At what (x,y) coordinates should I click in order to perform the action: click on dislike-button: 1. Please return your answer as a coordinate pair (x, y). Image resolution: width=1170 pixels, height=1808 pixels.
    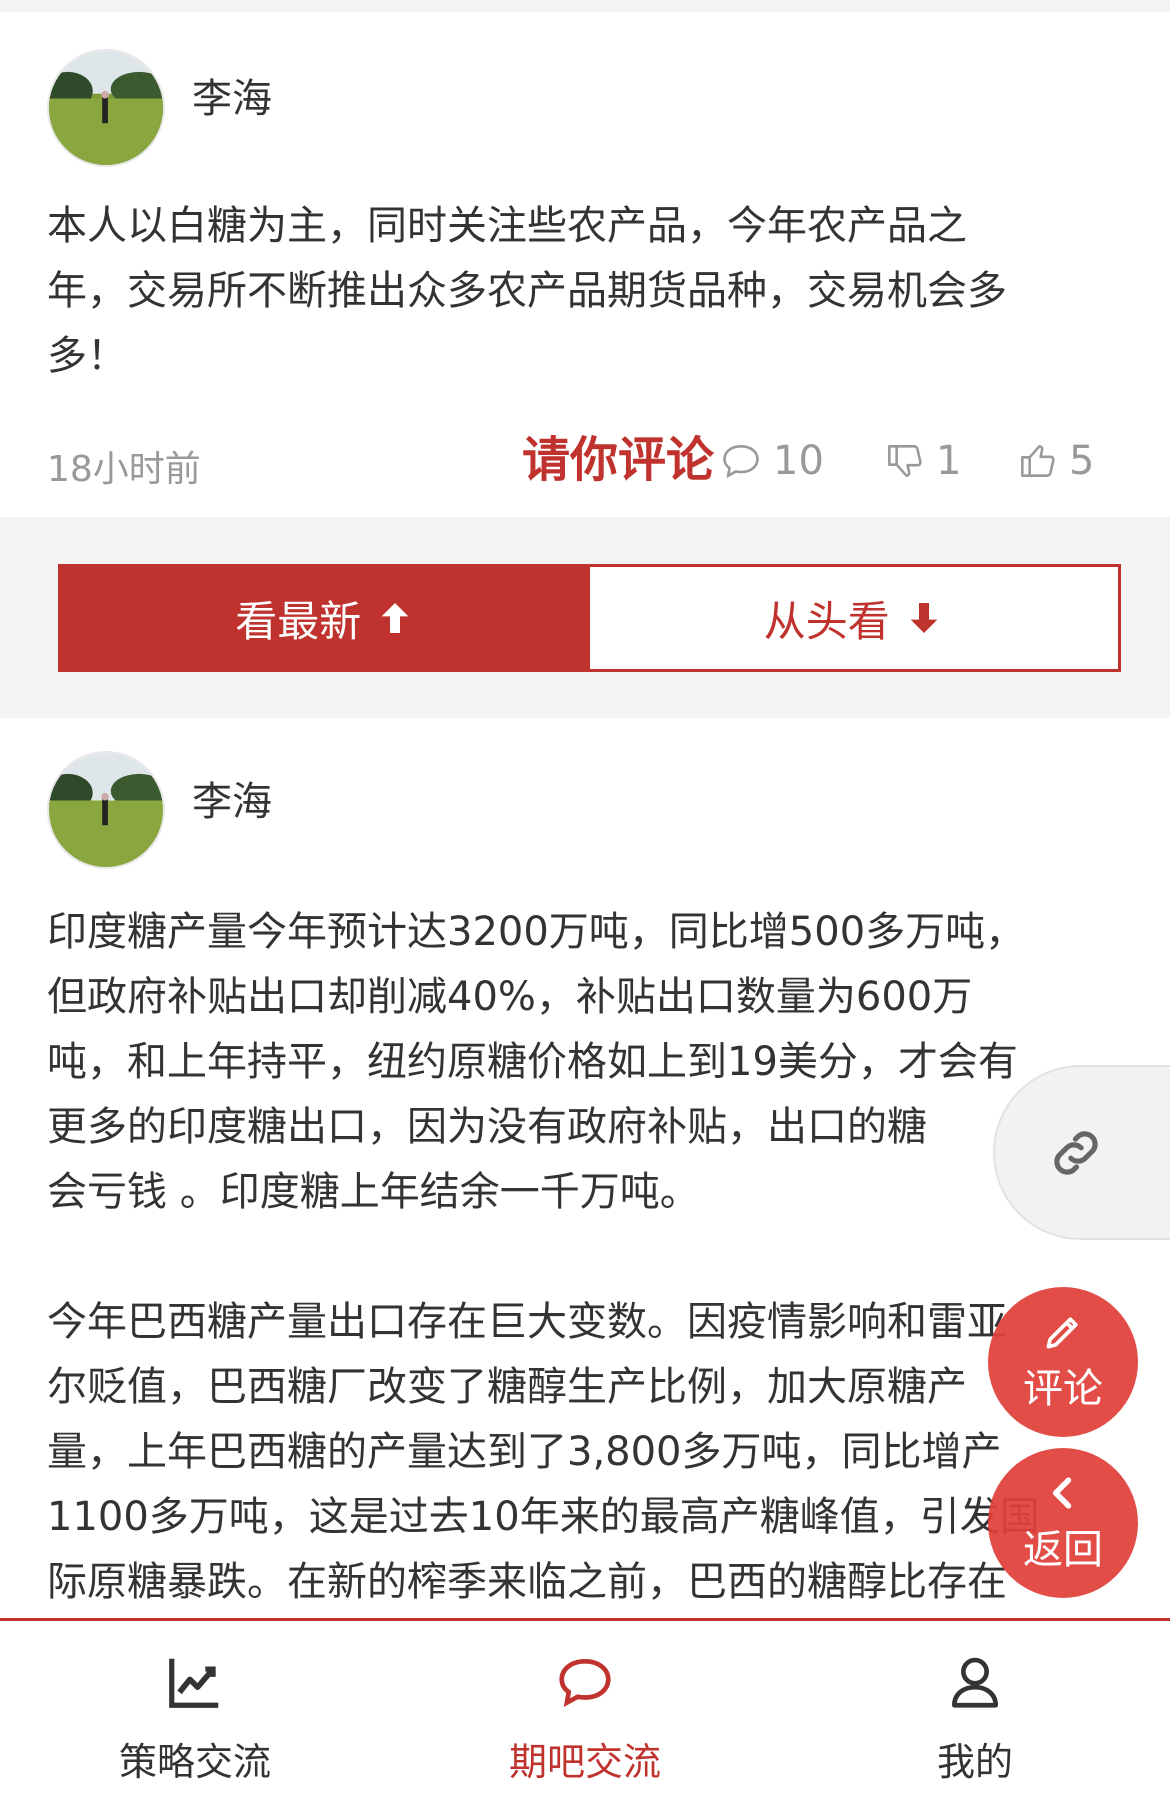
    Looking at the image, I should click on (921, 461).